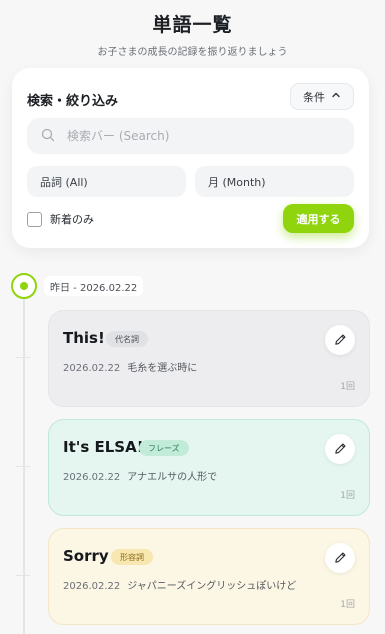  I want to click on page-subtitle: お子さまの成長の記録を振り返りましょう, so click(192, 52).